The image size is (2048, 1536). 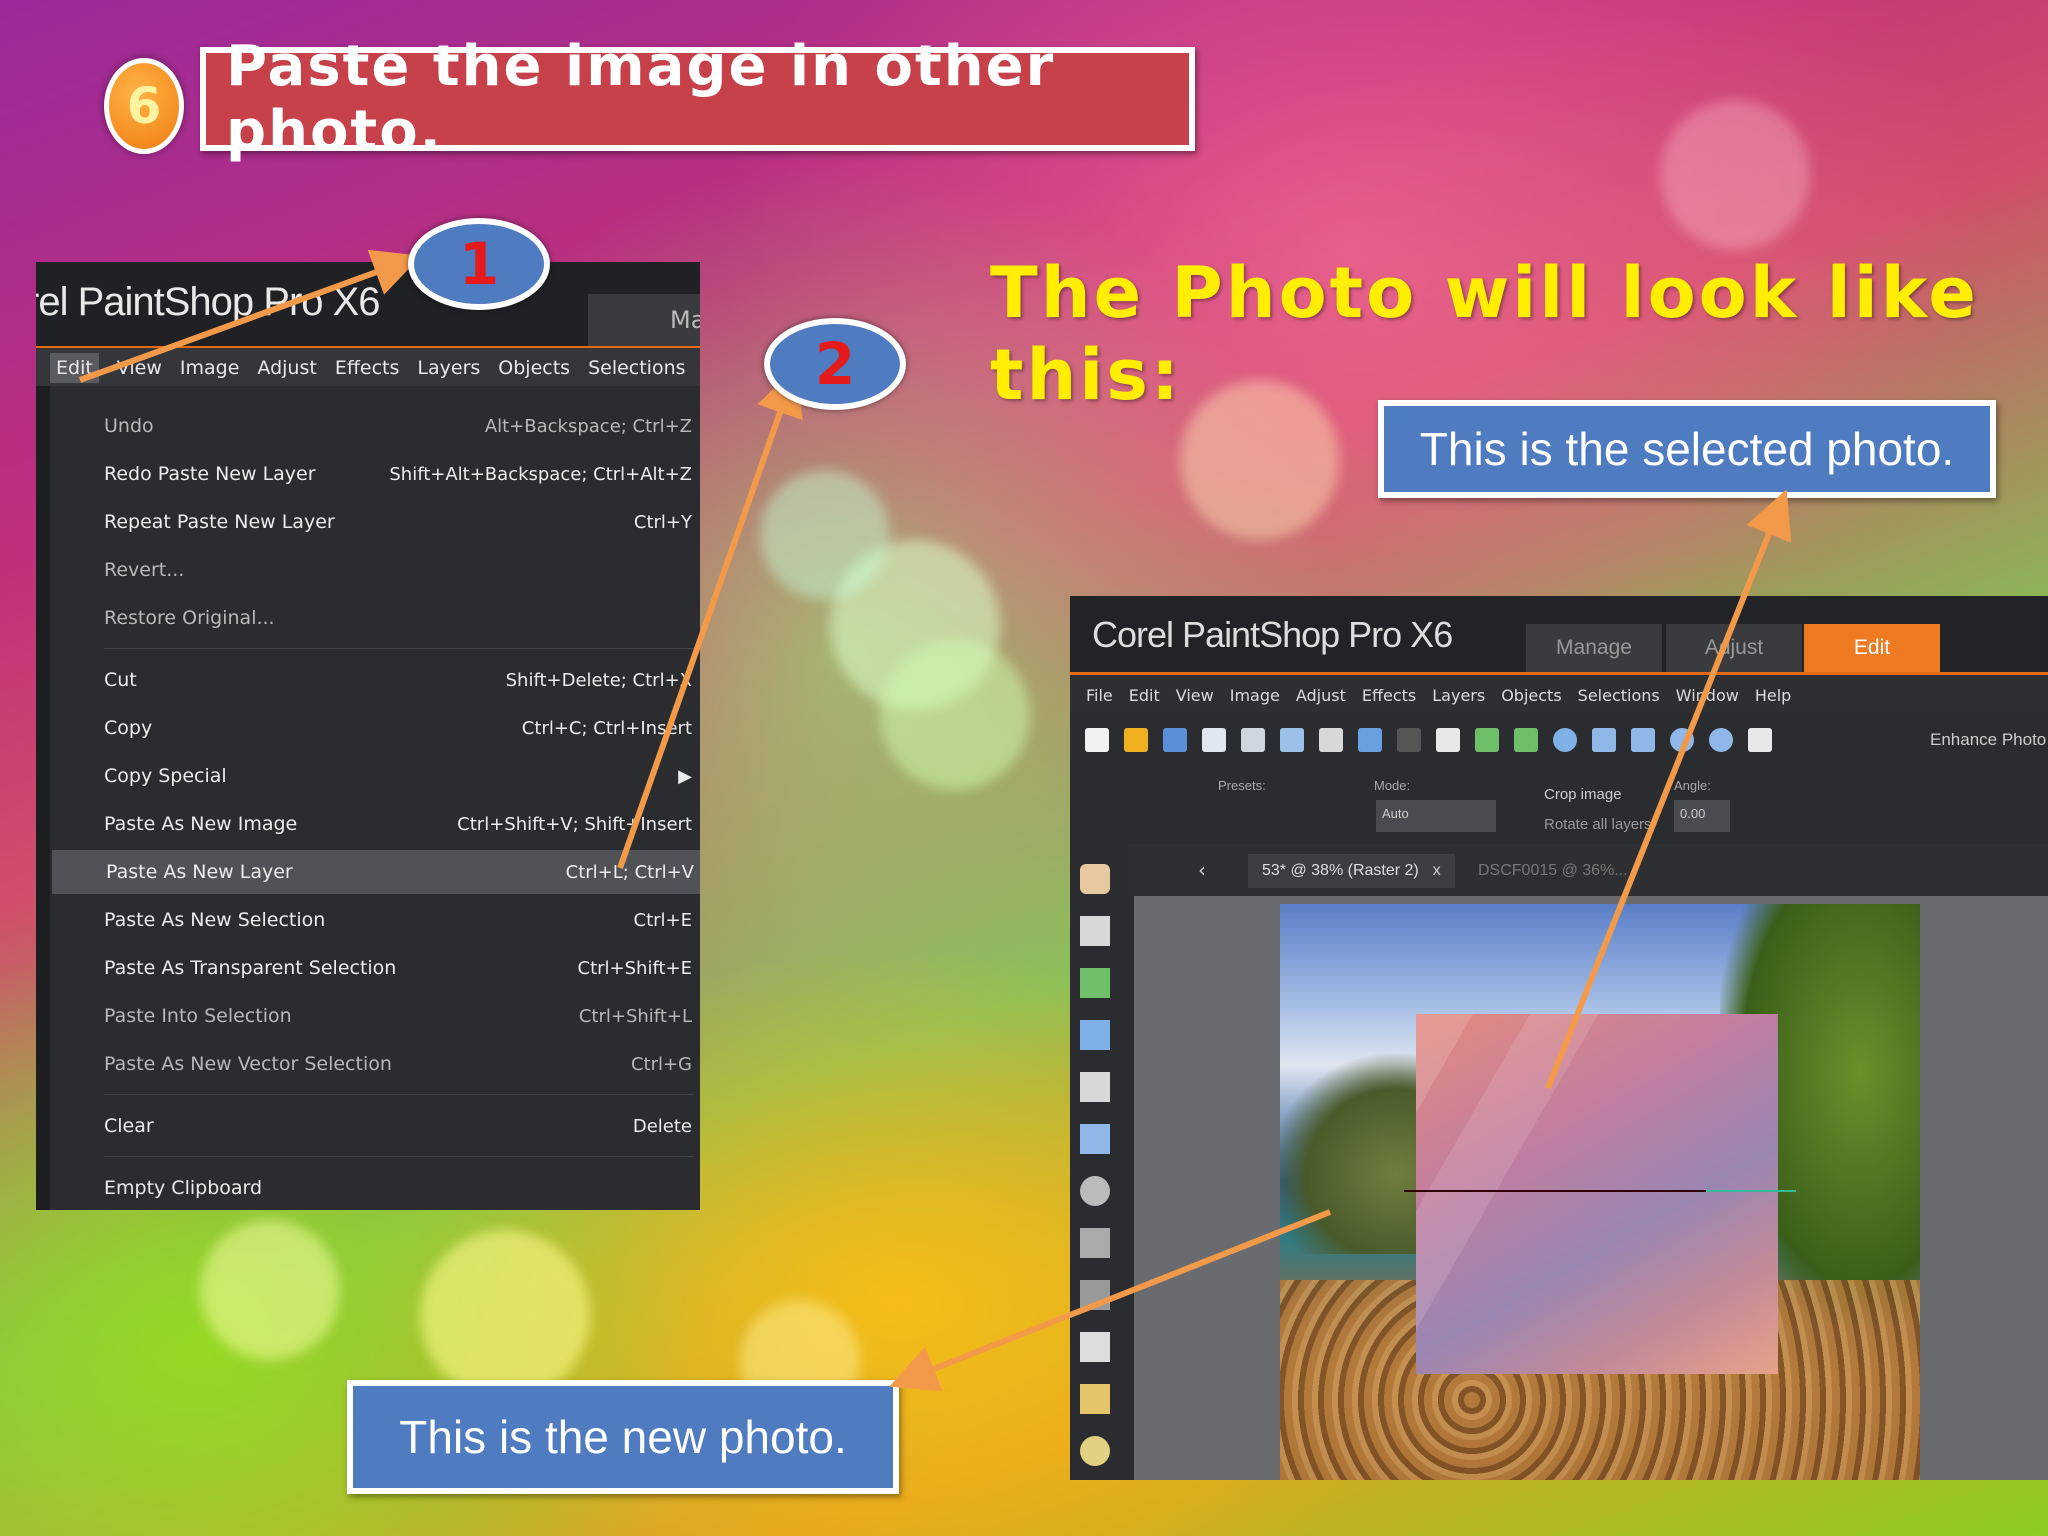 What do you see at coordinates (1202, 870) in the screenshot?
I see `chevron-left-icon: ‹` at bounding box center [1202, 870].